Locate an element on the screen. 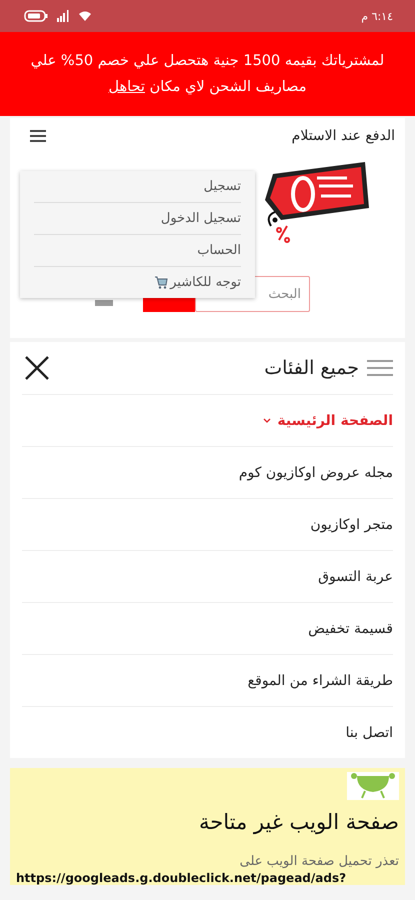  clock-time: ٦:١٤ م is located at coordinates (377, 16).